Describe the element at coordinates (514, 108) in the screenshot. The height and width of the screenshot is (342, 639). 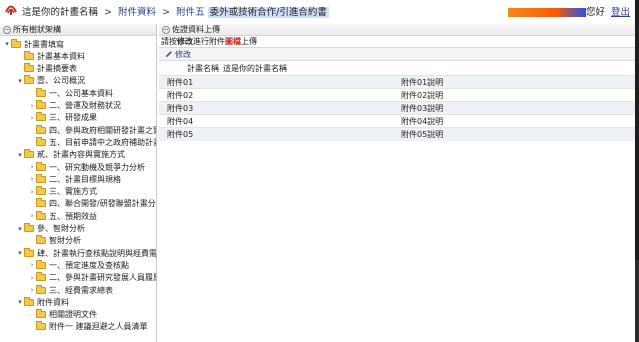
I see `attachment-description: 附件03說明` at that location.